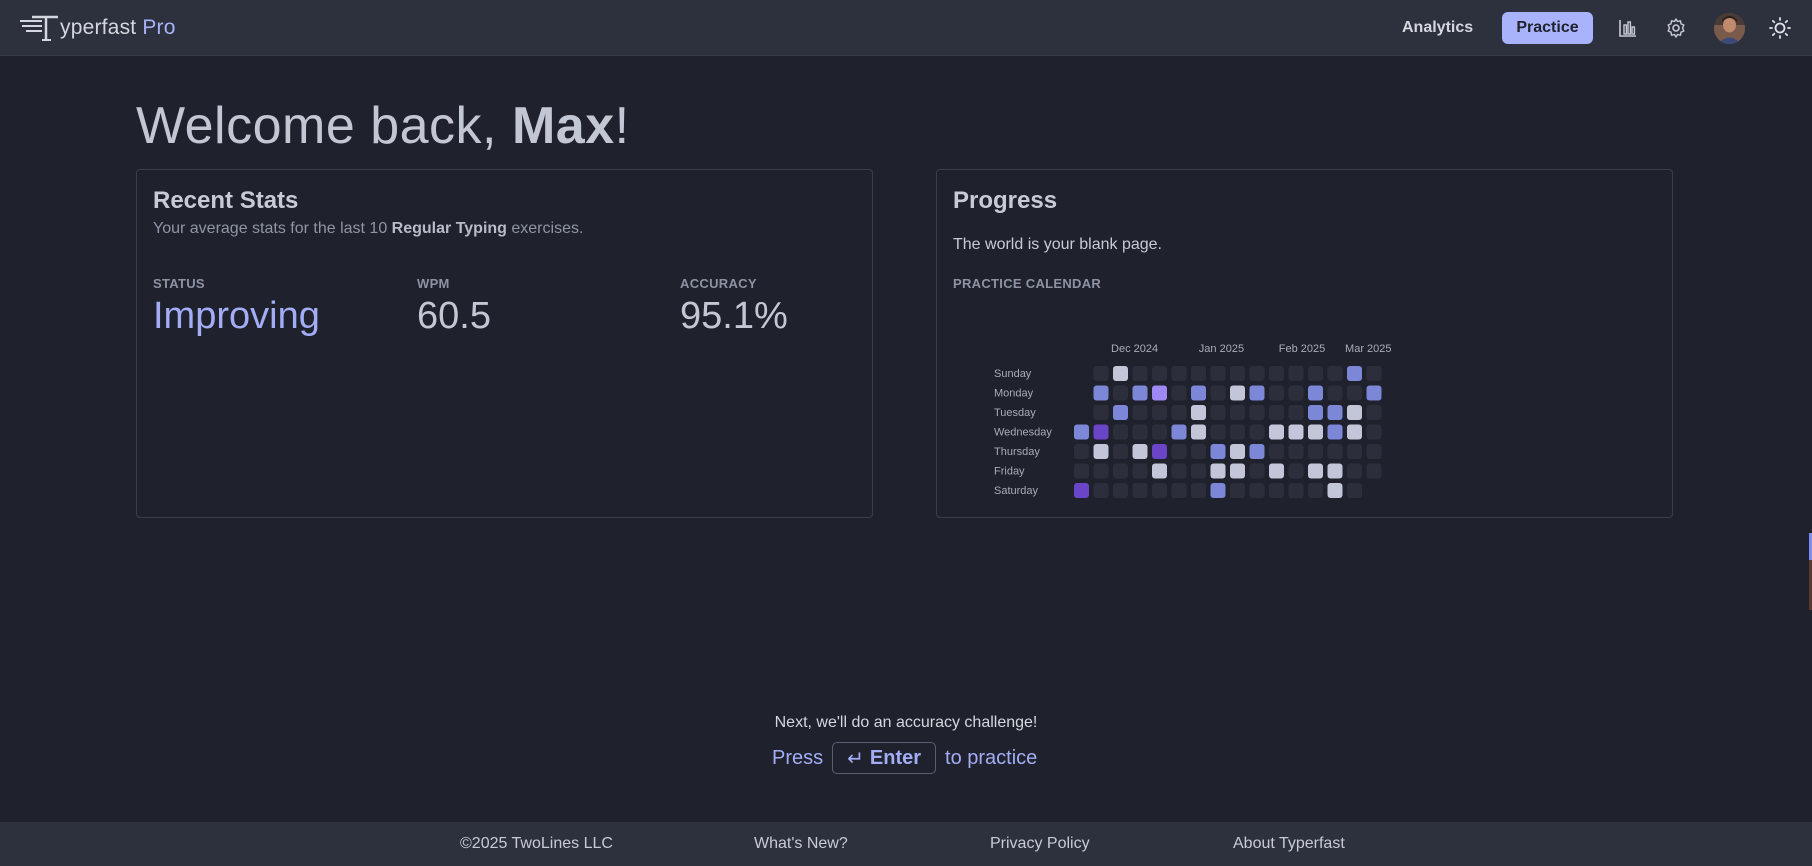 This screenshot has height=866, width=1812. I want to click on gear-icon, so click(1676, 28).